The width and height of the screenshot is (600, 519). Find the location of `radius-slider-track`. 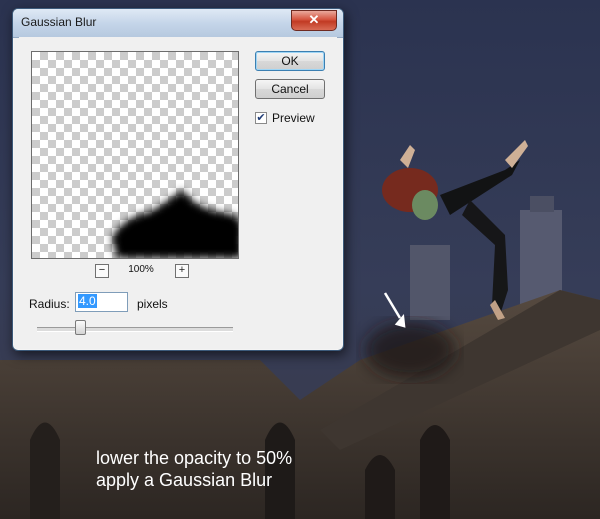

radius-slider-track is located at coordinates (135, 329).